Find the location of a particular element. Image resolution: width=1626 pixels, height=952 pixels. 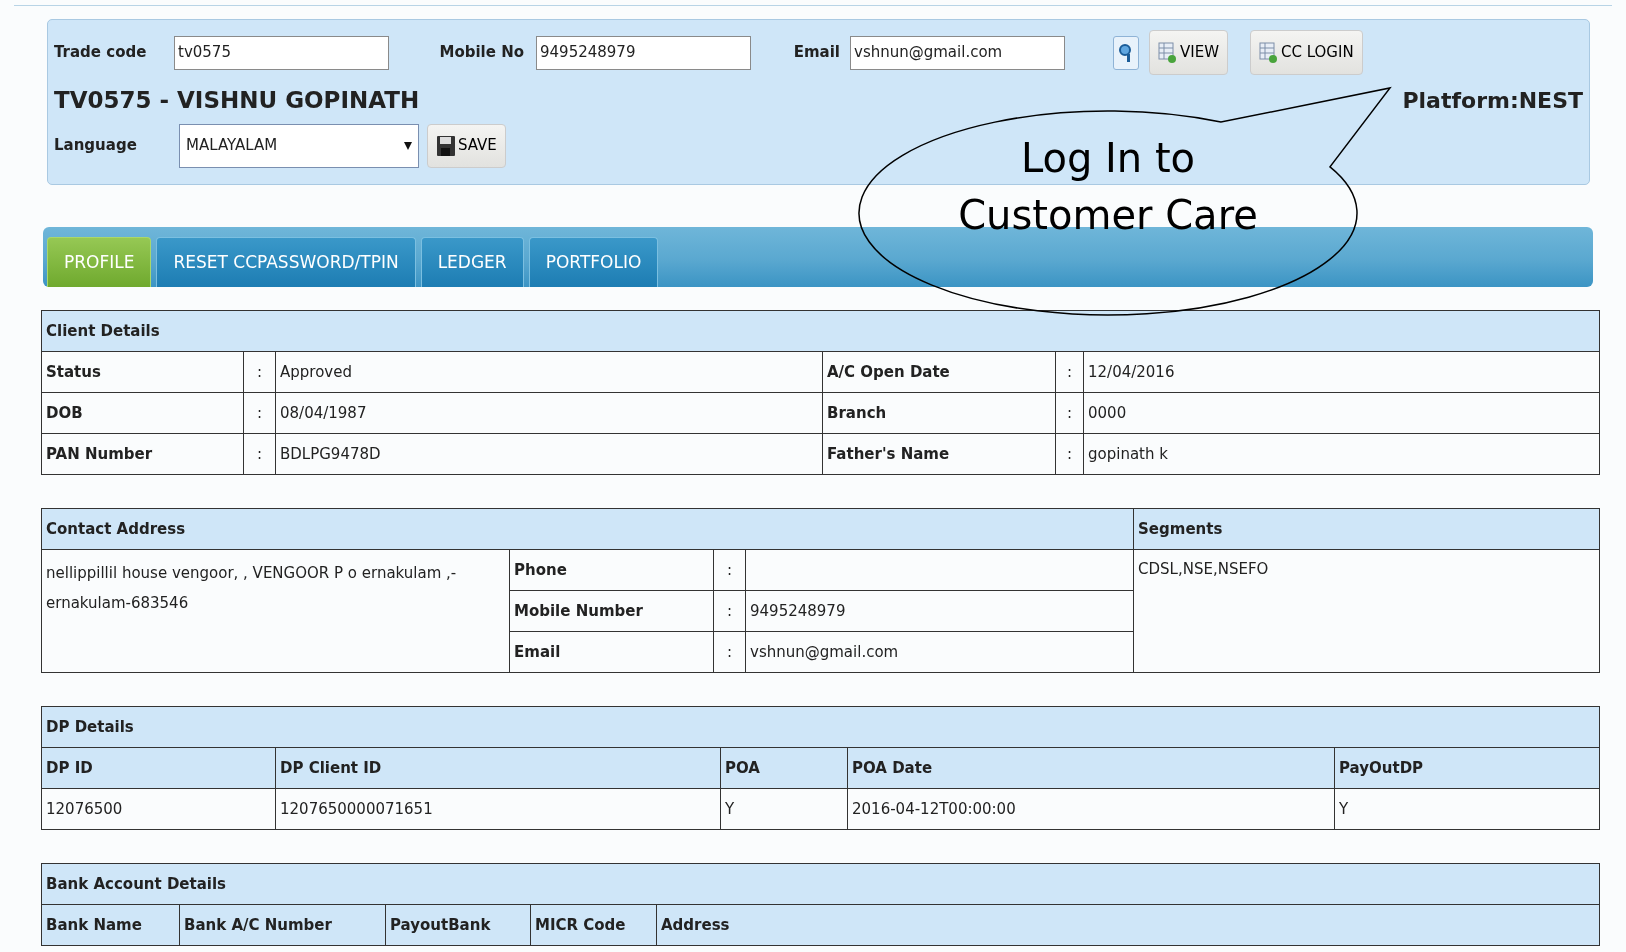

section-title: Segments is located at coordinates (1366, 529).